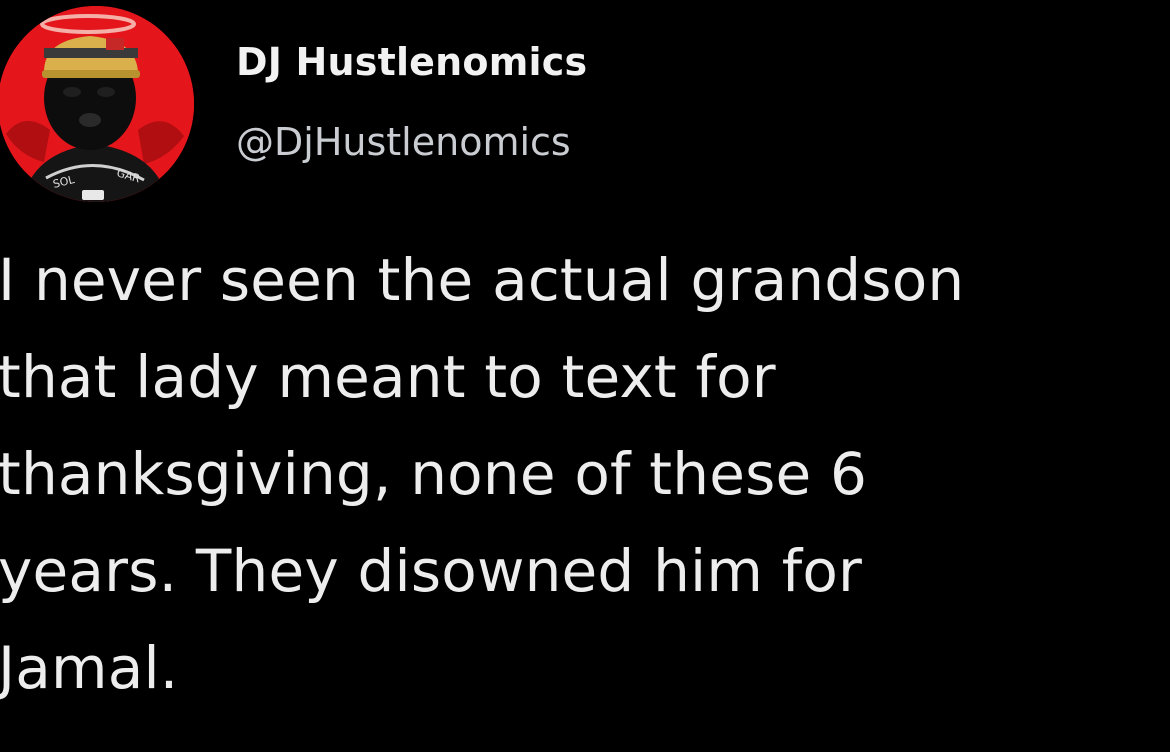 This screenshot has height=752, width=1170. What do you see at coordinates (411, 142) in the screenshot?
I see `author-handle: @DjHustlenomics` at bounding box center [411, 142].